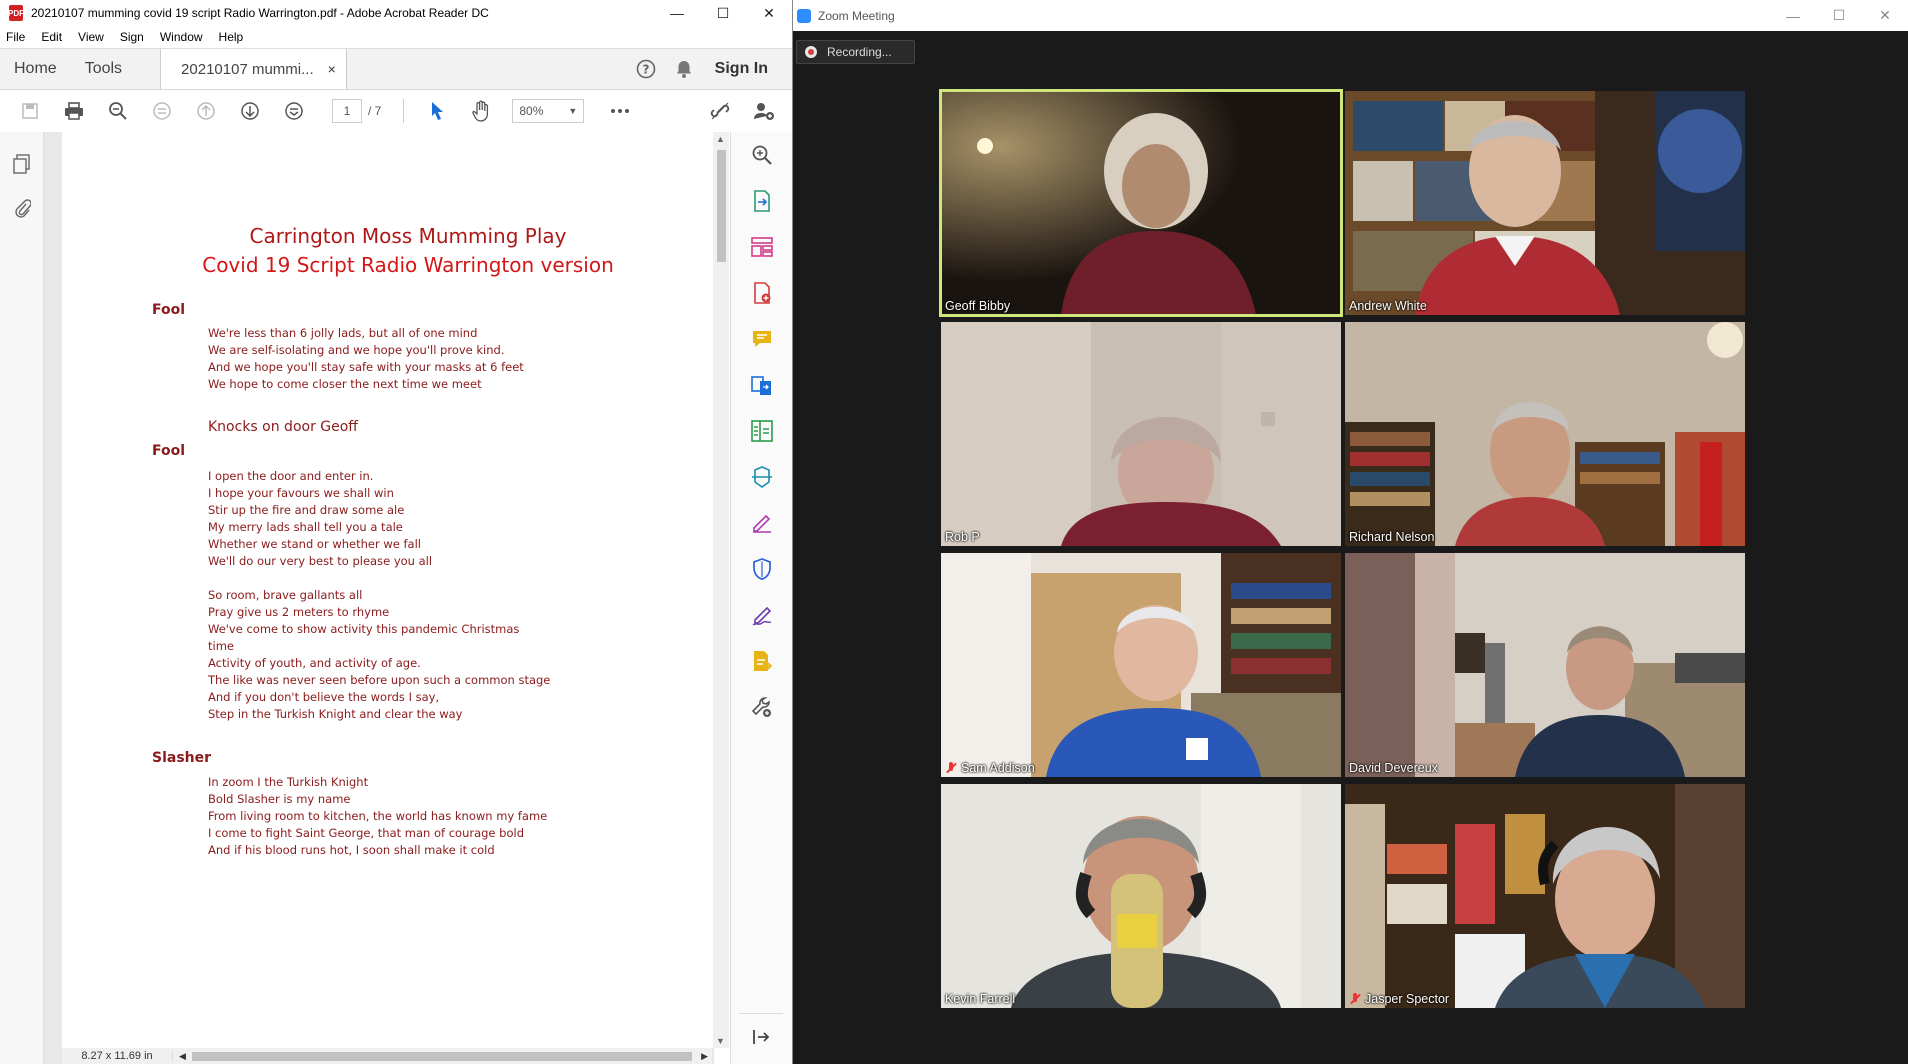  I want to click on video-tile-kevin-farrell: Kevin Farrell, so click(1141, 896).